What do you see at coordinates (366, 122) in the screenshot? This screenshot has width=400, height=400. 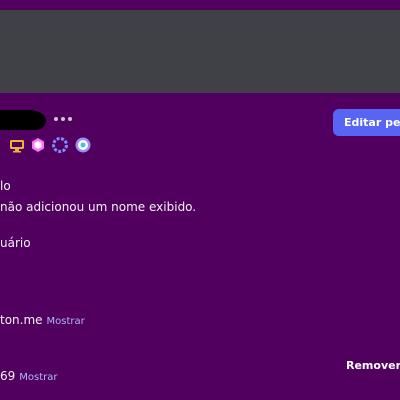 I see `edit-profile-button: Editar perfil` at bounding box center [366, 122].